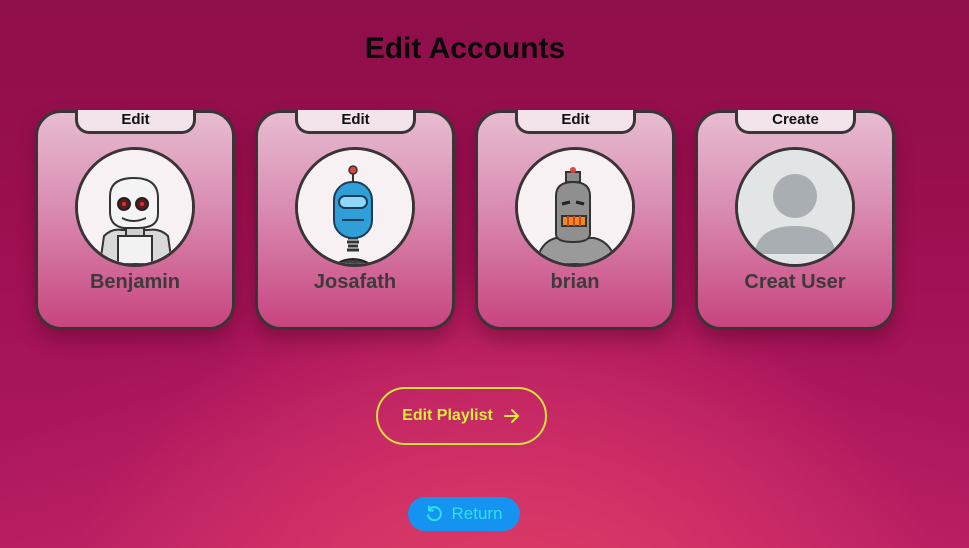 This screenshot has width=969, height=548. Describe the element at coordinates (795, 282) in the screenshot. I see `account-name: Creat User` at that location.